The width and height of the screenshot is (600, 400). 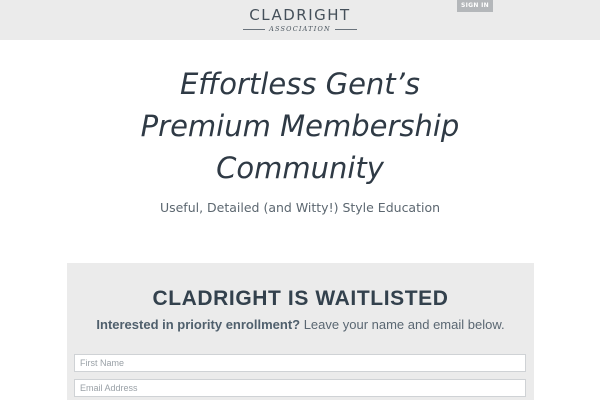 What do you see at coordinates (299, 84) in the screenshot?
I see `hero-title-line-1: Effortless Gent’s` at bounding box center [299, 84].